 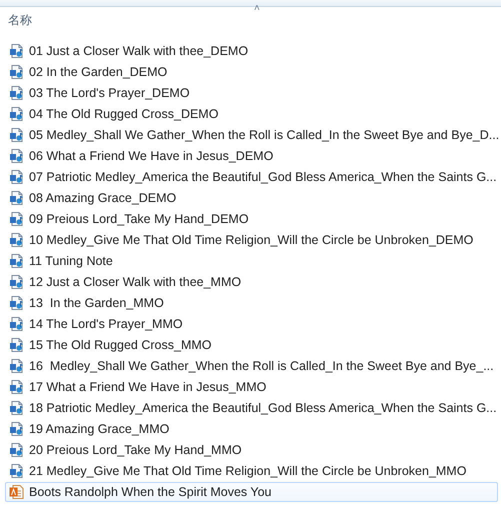 I want to click on file-name: 10 Medley_Give Me That Old Time Religion_Will the Circle be Unbroken_DEMO, so click(x=251, y=240).